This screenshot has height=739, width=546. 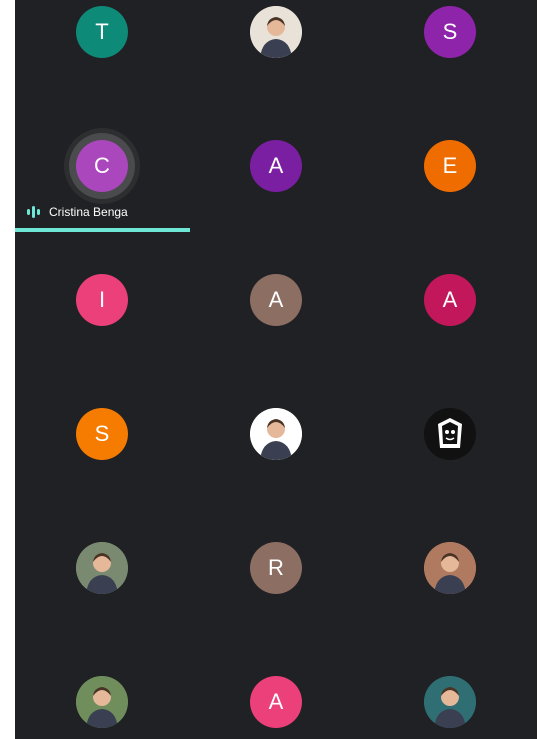 I want to click on avatar-initial: T, so click(x=102, y=32).